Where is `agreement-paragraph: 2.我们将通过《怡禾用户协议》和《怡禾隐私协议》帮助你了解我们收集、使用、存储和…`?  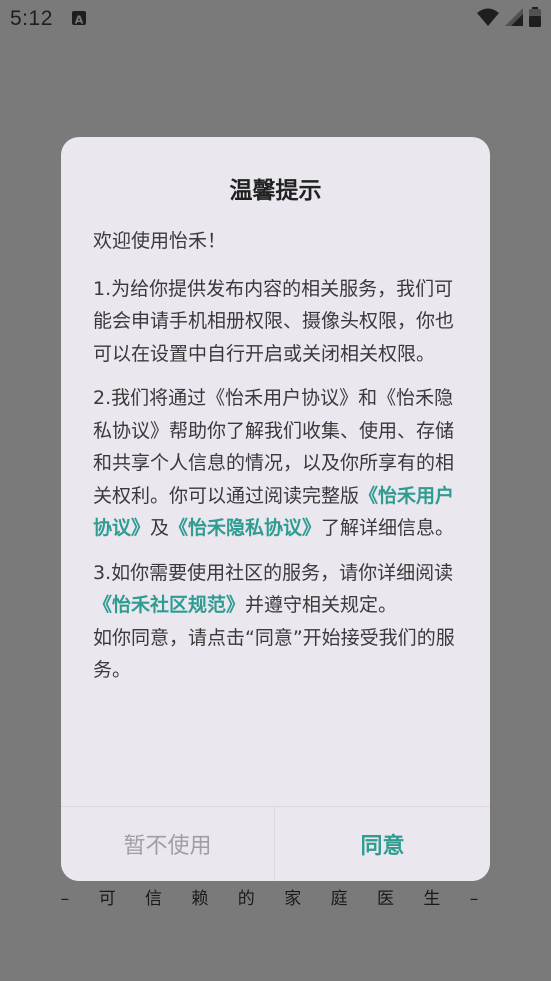 agreement-paragraph: 2.我们将通过《怡禾用户协议》和《怡禾隐私协议》帮助你了解我们收集、使用、存储和… is located at coordinates (279, 463).